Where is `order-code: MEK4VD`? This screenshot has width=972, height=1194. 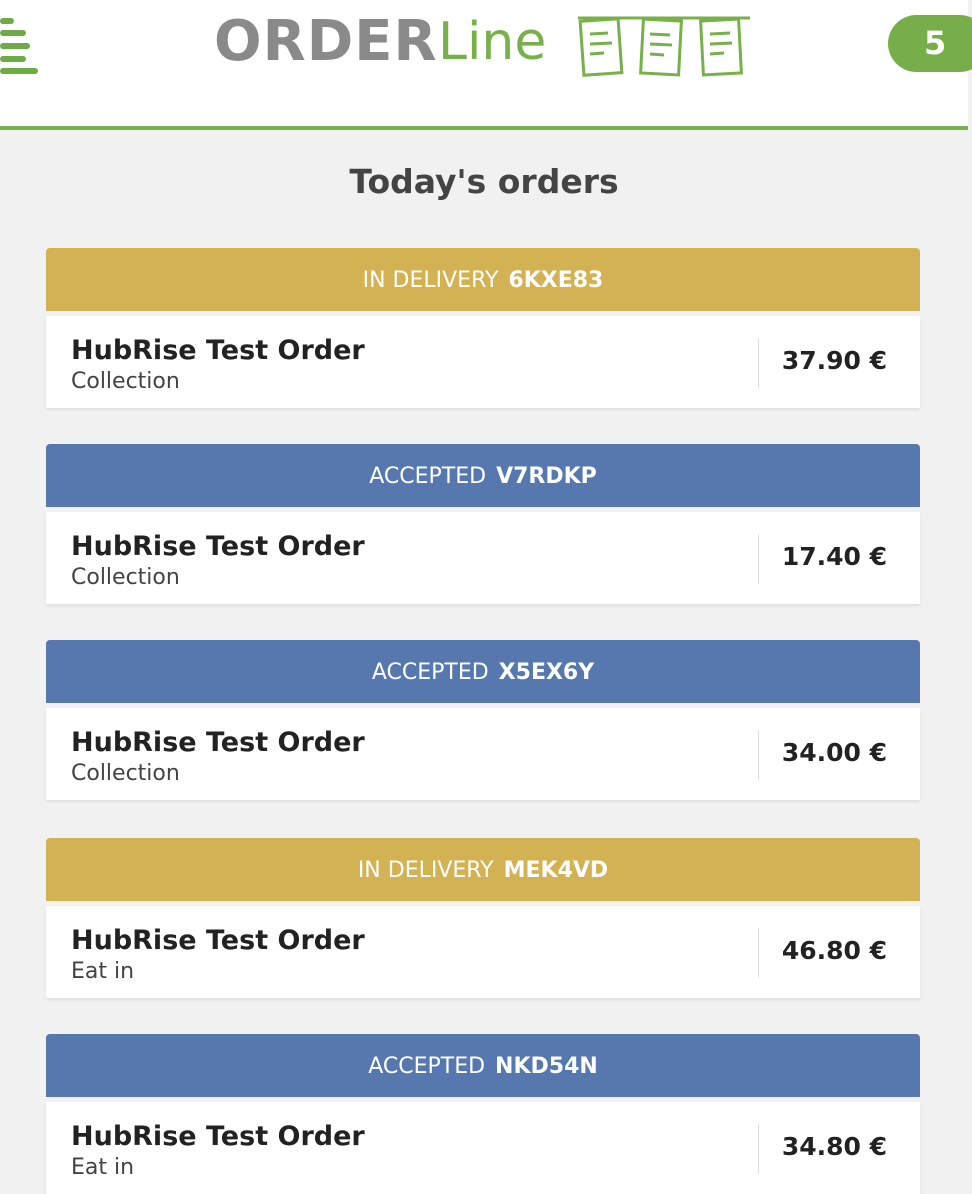 order-code: MEK4VD is located at coordinates (556, 870).